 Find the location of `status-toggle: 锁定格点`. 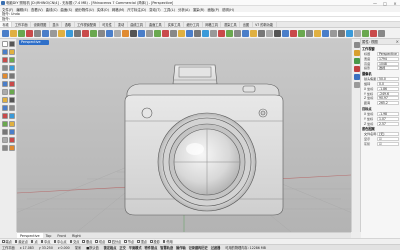

status-toggle: 锁定格点 is located at coordinates (110, 247).